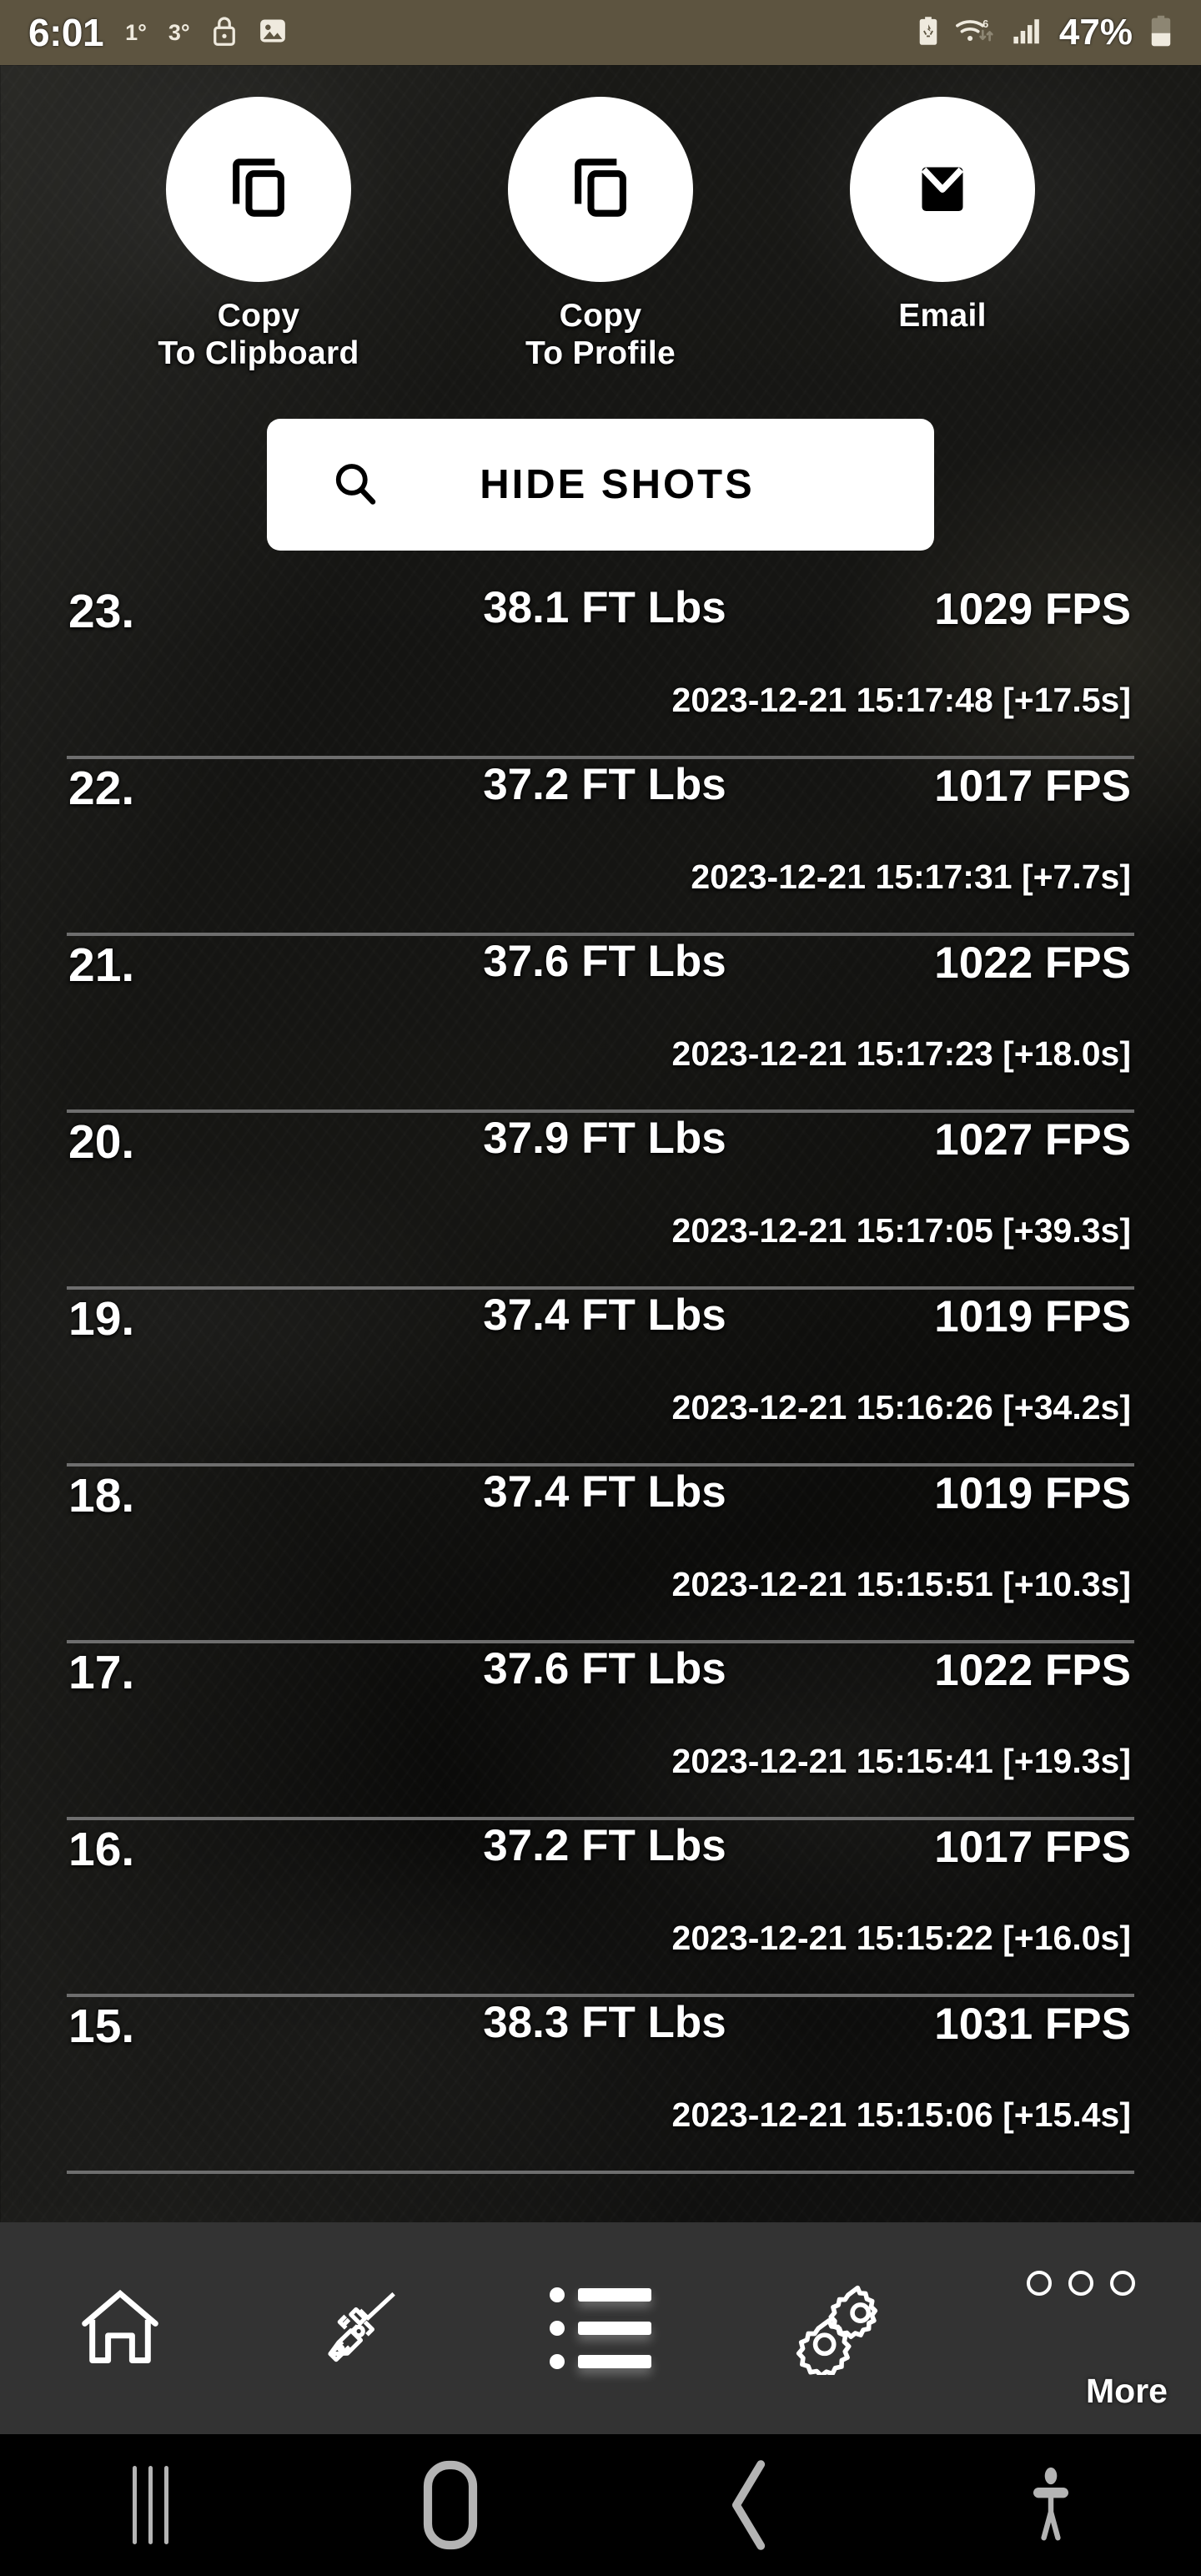  What do you see at coordinates (901, 700) in the screenshot?
I see `shot-timestamp: 2023-12-21 15:17:48 [+17.5s]` at bounding box center [901, 700].